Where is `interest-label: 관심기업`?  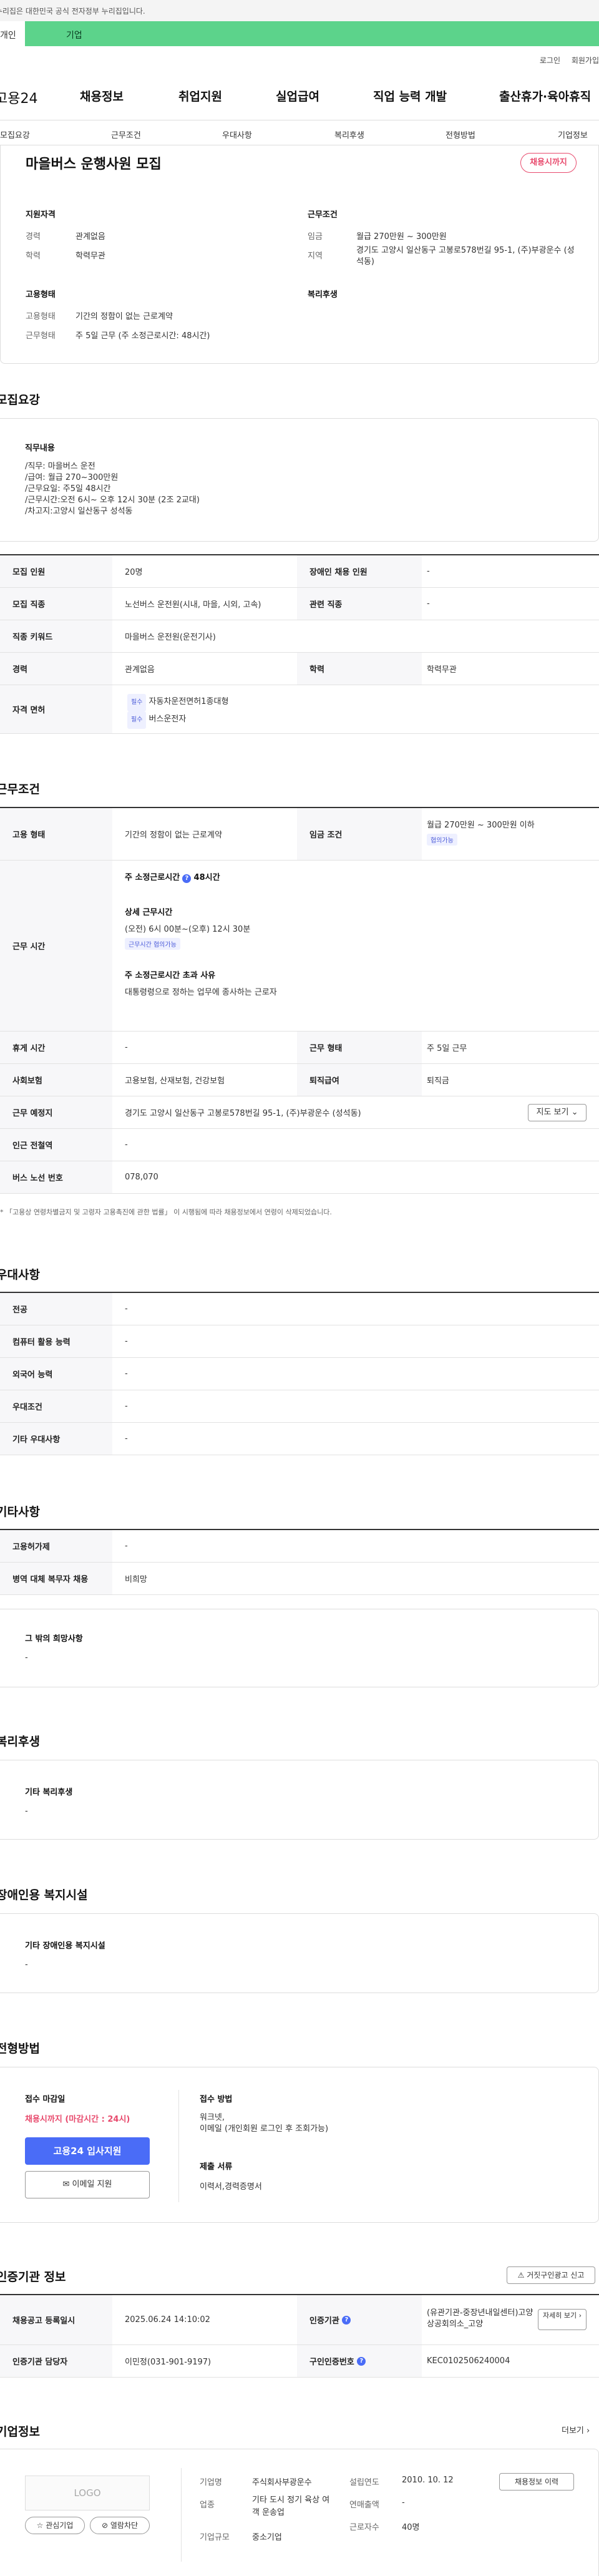 interest-label: 관심기업 is located at coordinates (60, 2525).